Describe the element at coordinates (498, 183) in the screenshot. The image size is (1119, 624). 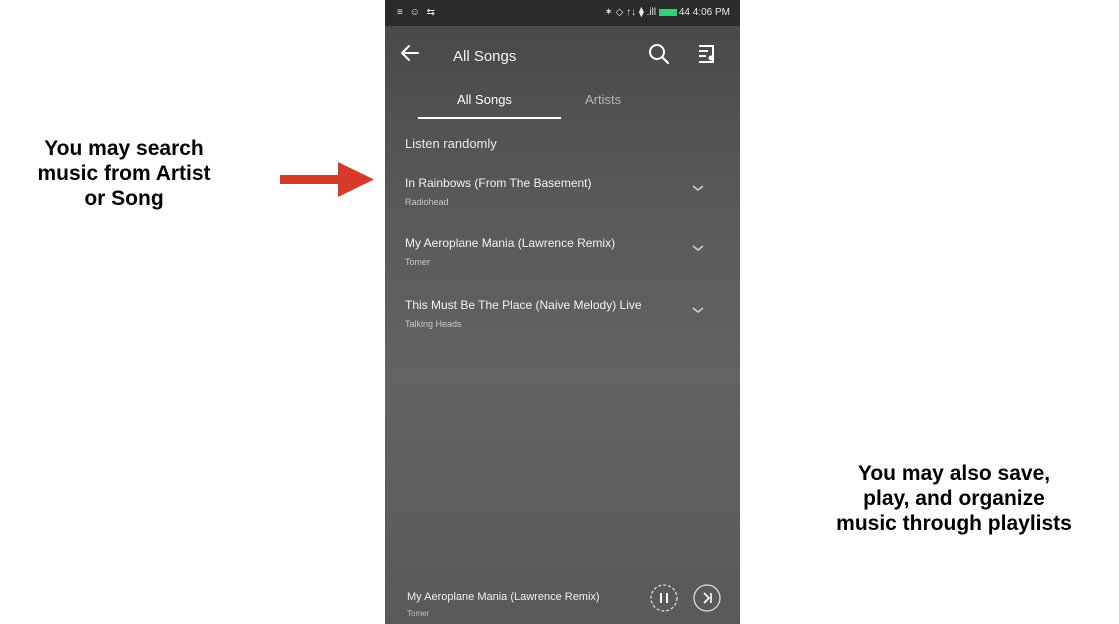
I see `song-title: In Rainbows (From The Basement)` at that location.